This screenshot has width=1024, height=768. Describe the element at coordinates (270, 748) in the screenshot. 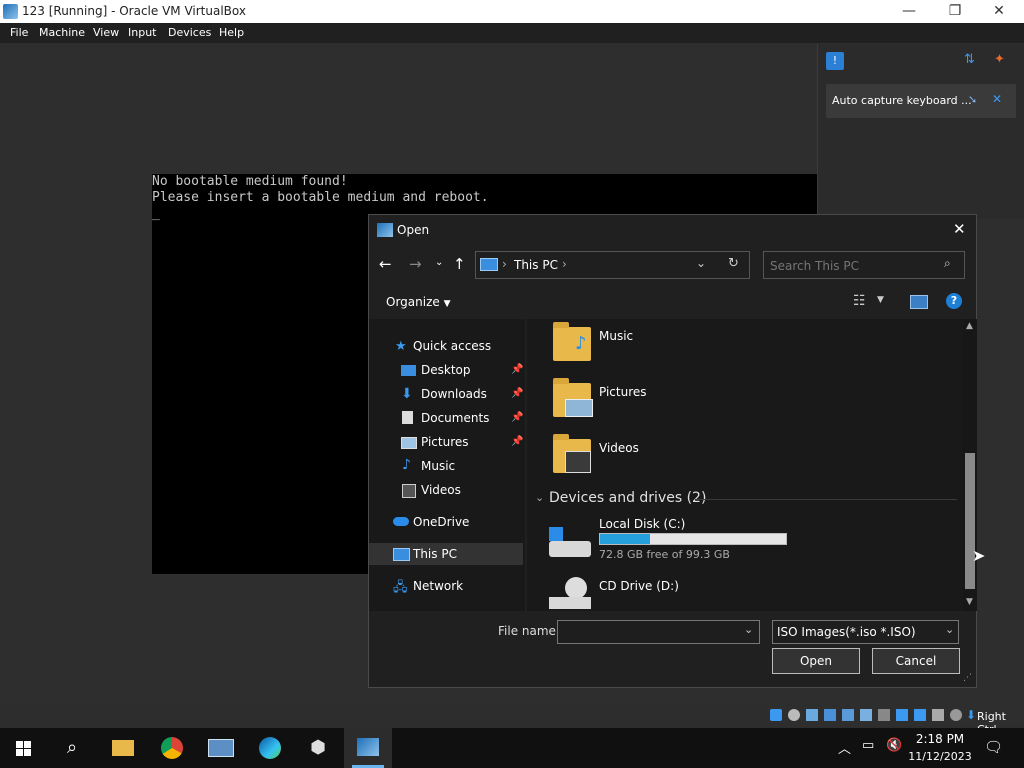

I see `edge-taskbar-icon` at that location.